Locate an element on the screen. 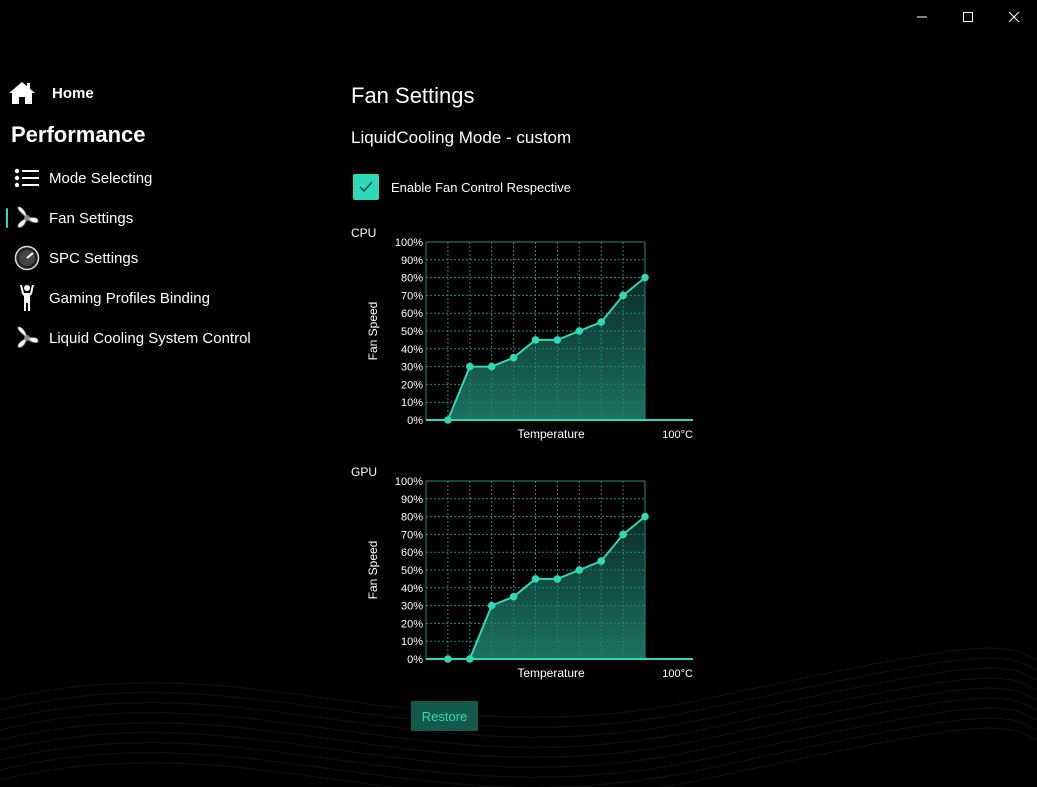  sidebar-item-label: SPC Settings is located at coordinates (94, 258).